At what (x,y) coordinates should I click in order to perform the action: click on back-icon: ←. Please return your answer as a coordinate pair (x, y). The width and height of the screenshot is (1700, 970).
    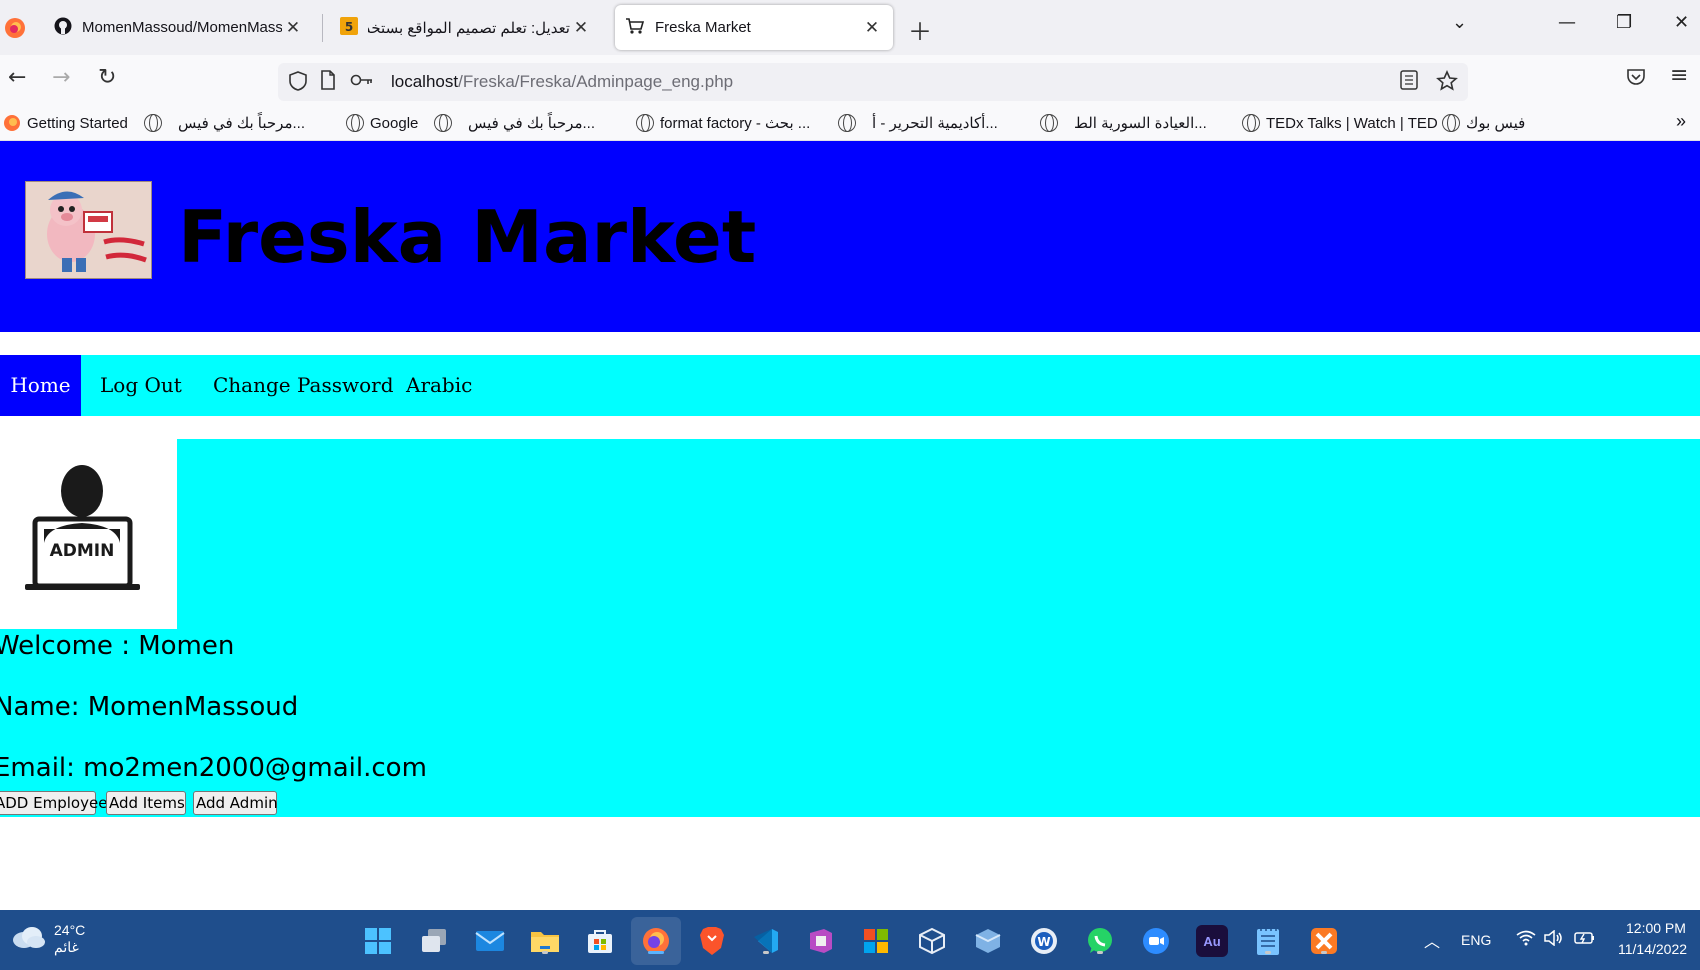
    Looking at the image, I should click on (17, 77).